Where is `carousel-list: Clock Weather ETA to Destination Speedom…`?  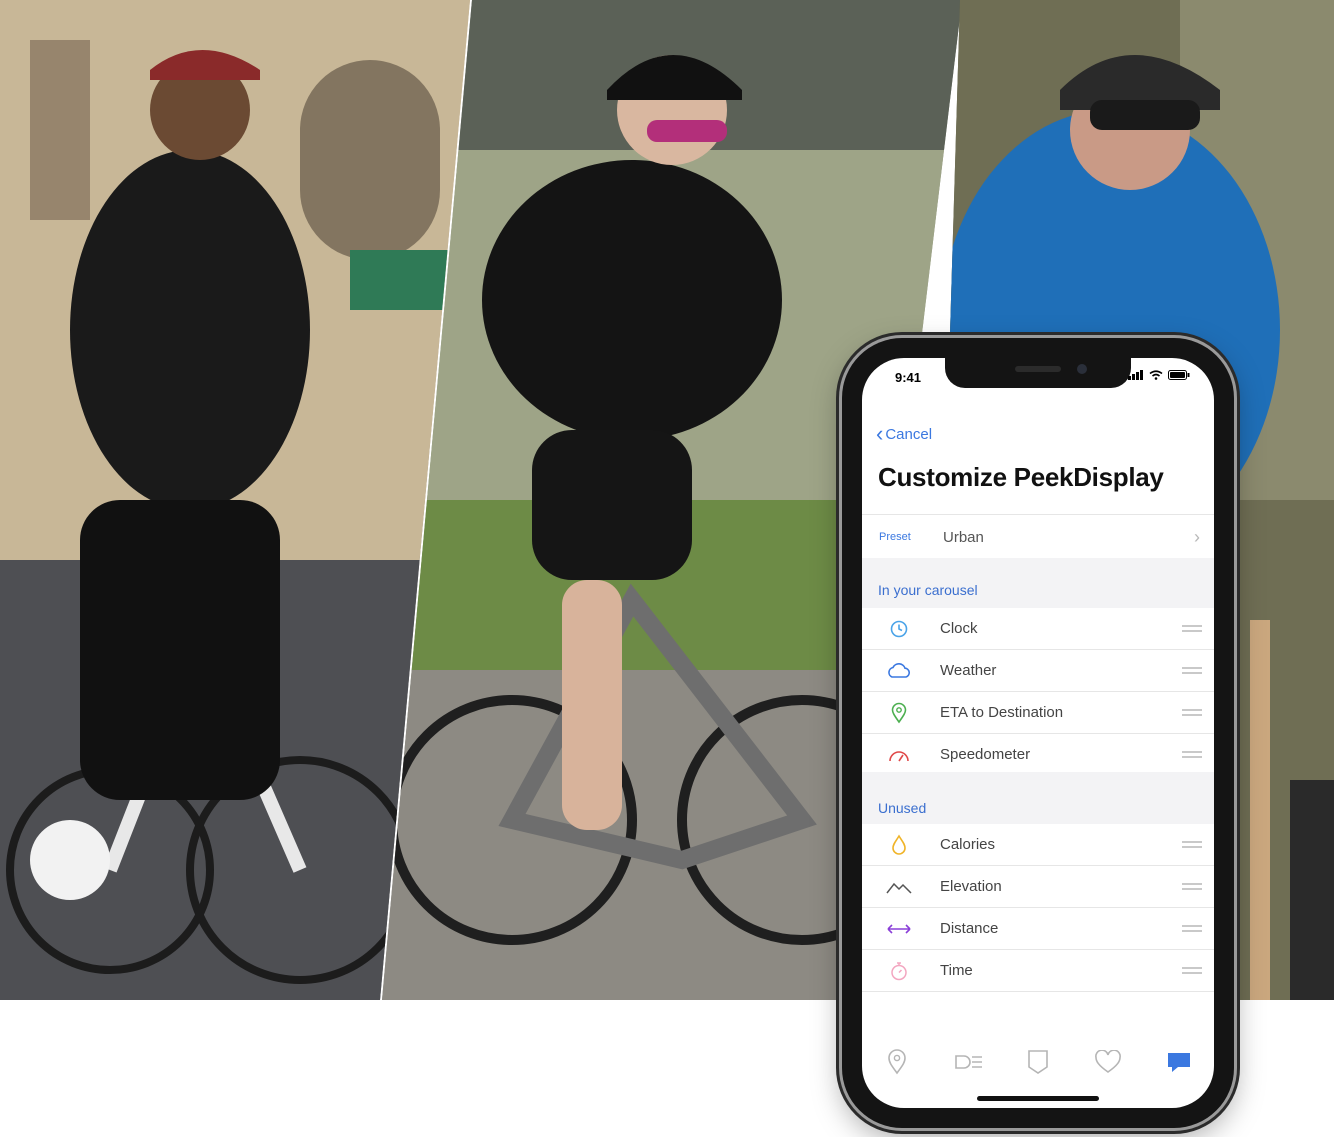 carousel-list: Clock Weather ETA to Destination Speedom… is located at coordinates (1038, 692).